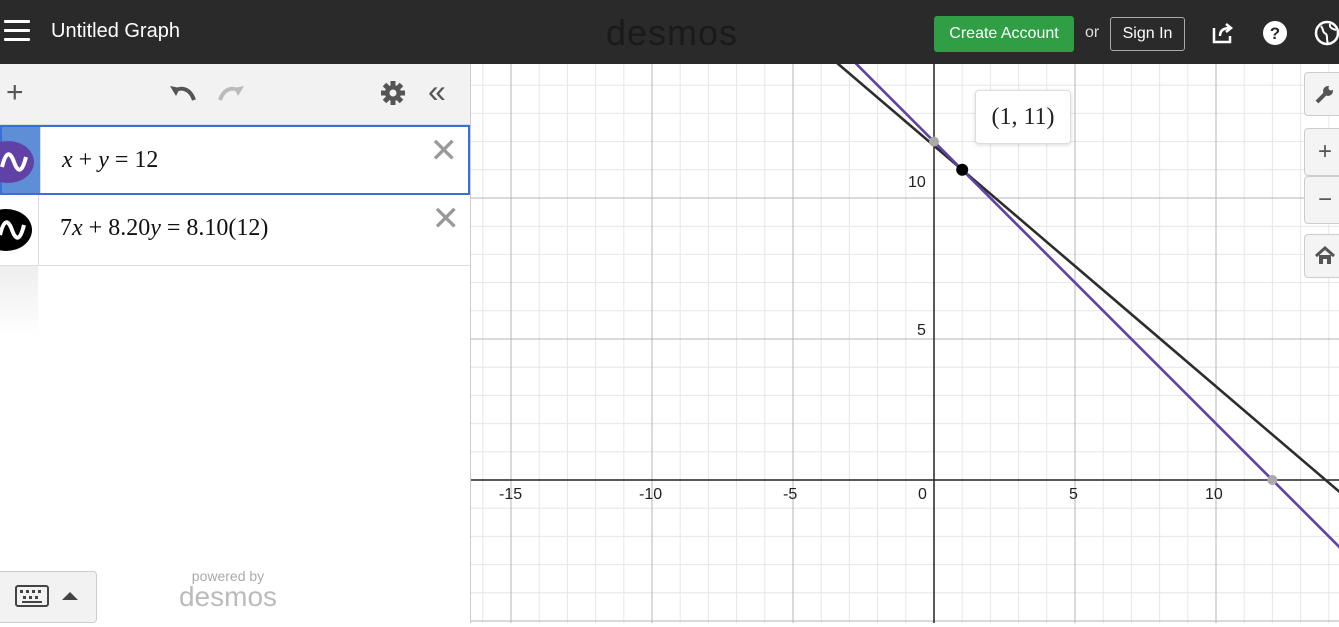 This screenshot has width=1339, height=627. Describe the element at coordinates (1023, 117) in the screenshot. I see `point-label: (1, 11)` at that location.